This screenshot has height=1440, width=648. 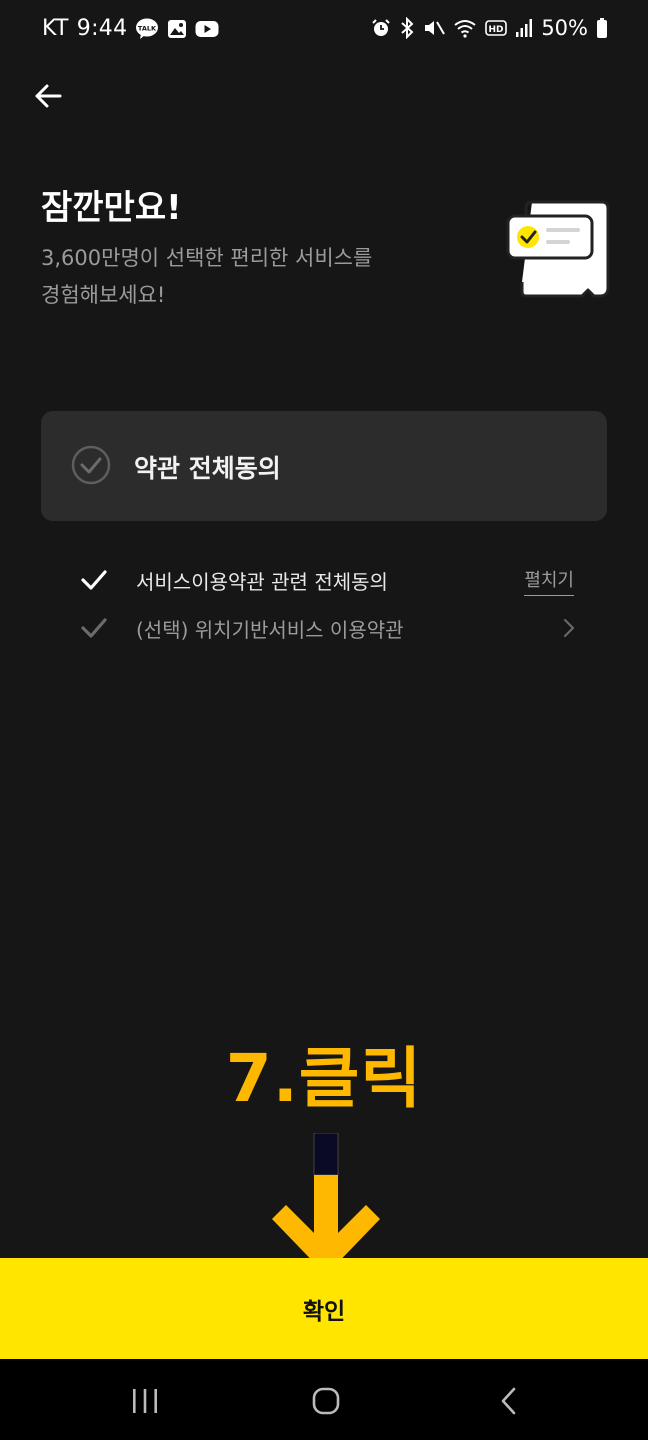 What do you see at coordinates (602, 28) in the screenshot?
I see `battery-icon` at bounding box center [602, 28].